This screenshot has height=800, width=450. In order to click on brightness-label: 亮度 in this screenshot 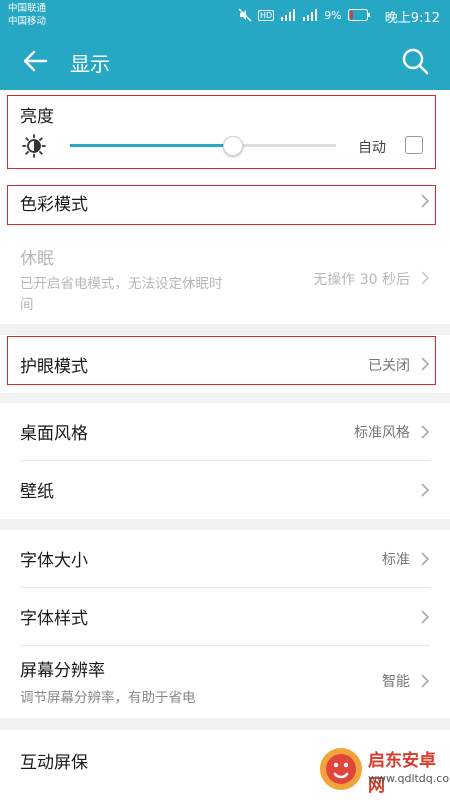, I will do `click(37, 117)`.